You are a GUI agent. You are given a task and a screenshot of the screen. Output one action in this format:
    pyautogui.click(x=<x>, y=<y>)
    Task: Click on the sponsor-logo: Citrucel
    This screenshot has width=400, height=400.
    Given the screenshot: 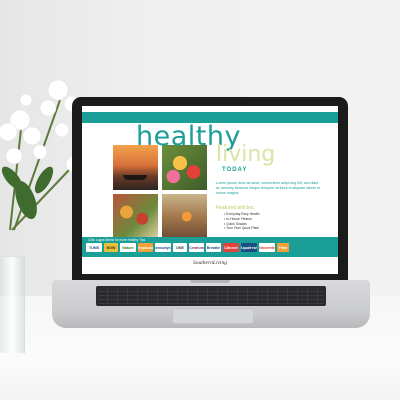 What is the action you would take?
    pyautogui.click(x=231, y=247)
    